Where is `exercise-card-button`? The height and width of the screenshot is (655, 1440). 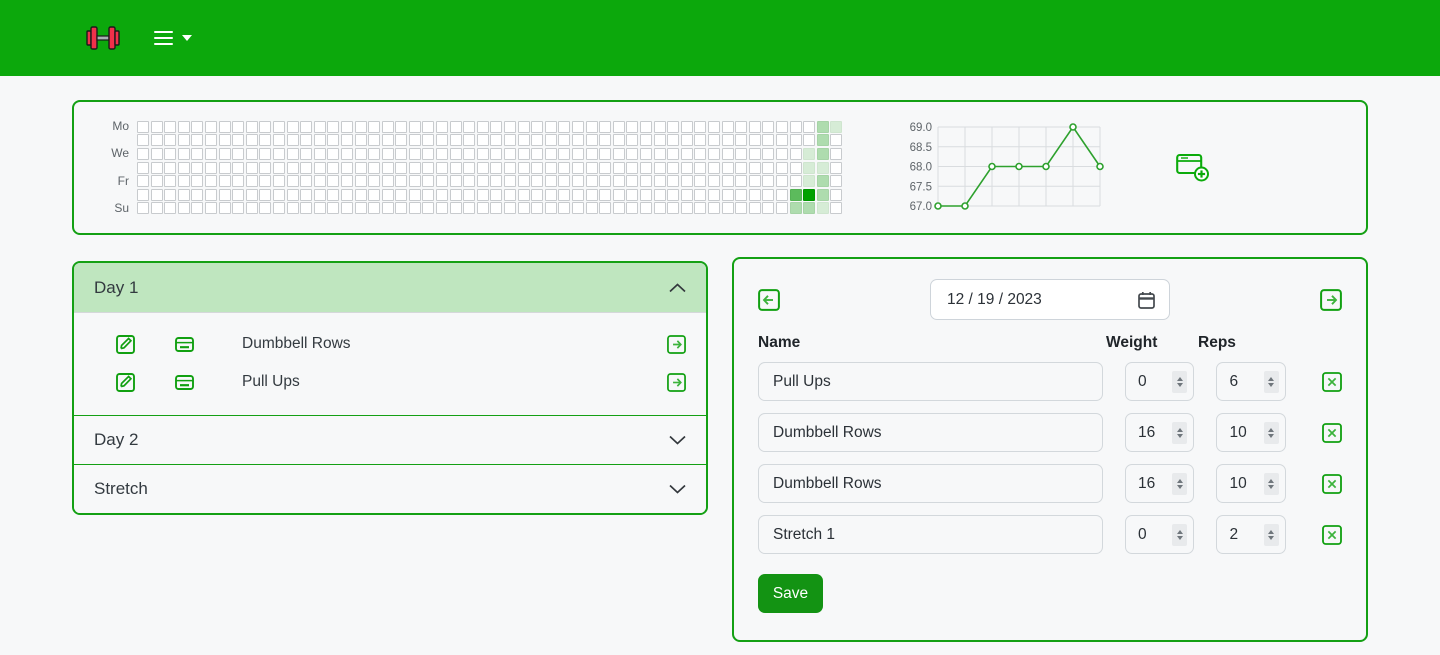 exercise-card-button is located at coordinates (184, 382).